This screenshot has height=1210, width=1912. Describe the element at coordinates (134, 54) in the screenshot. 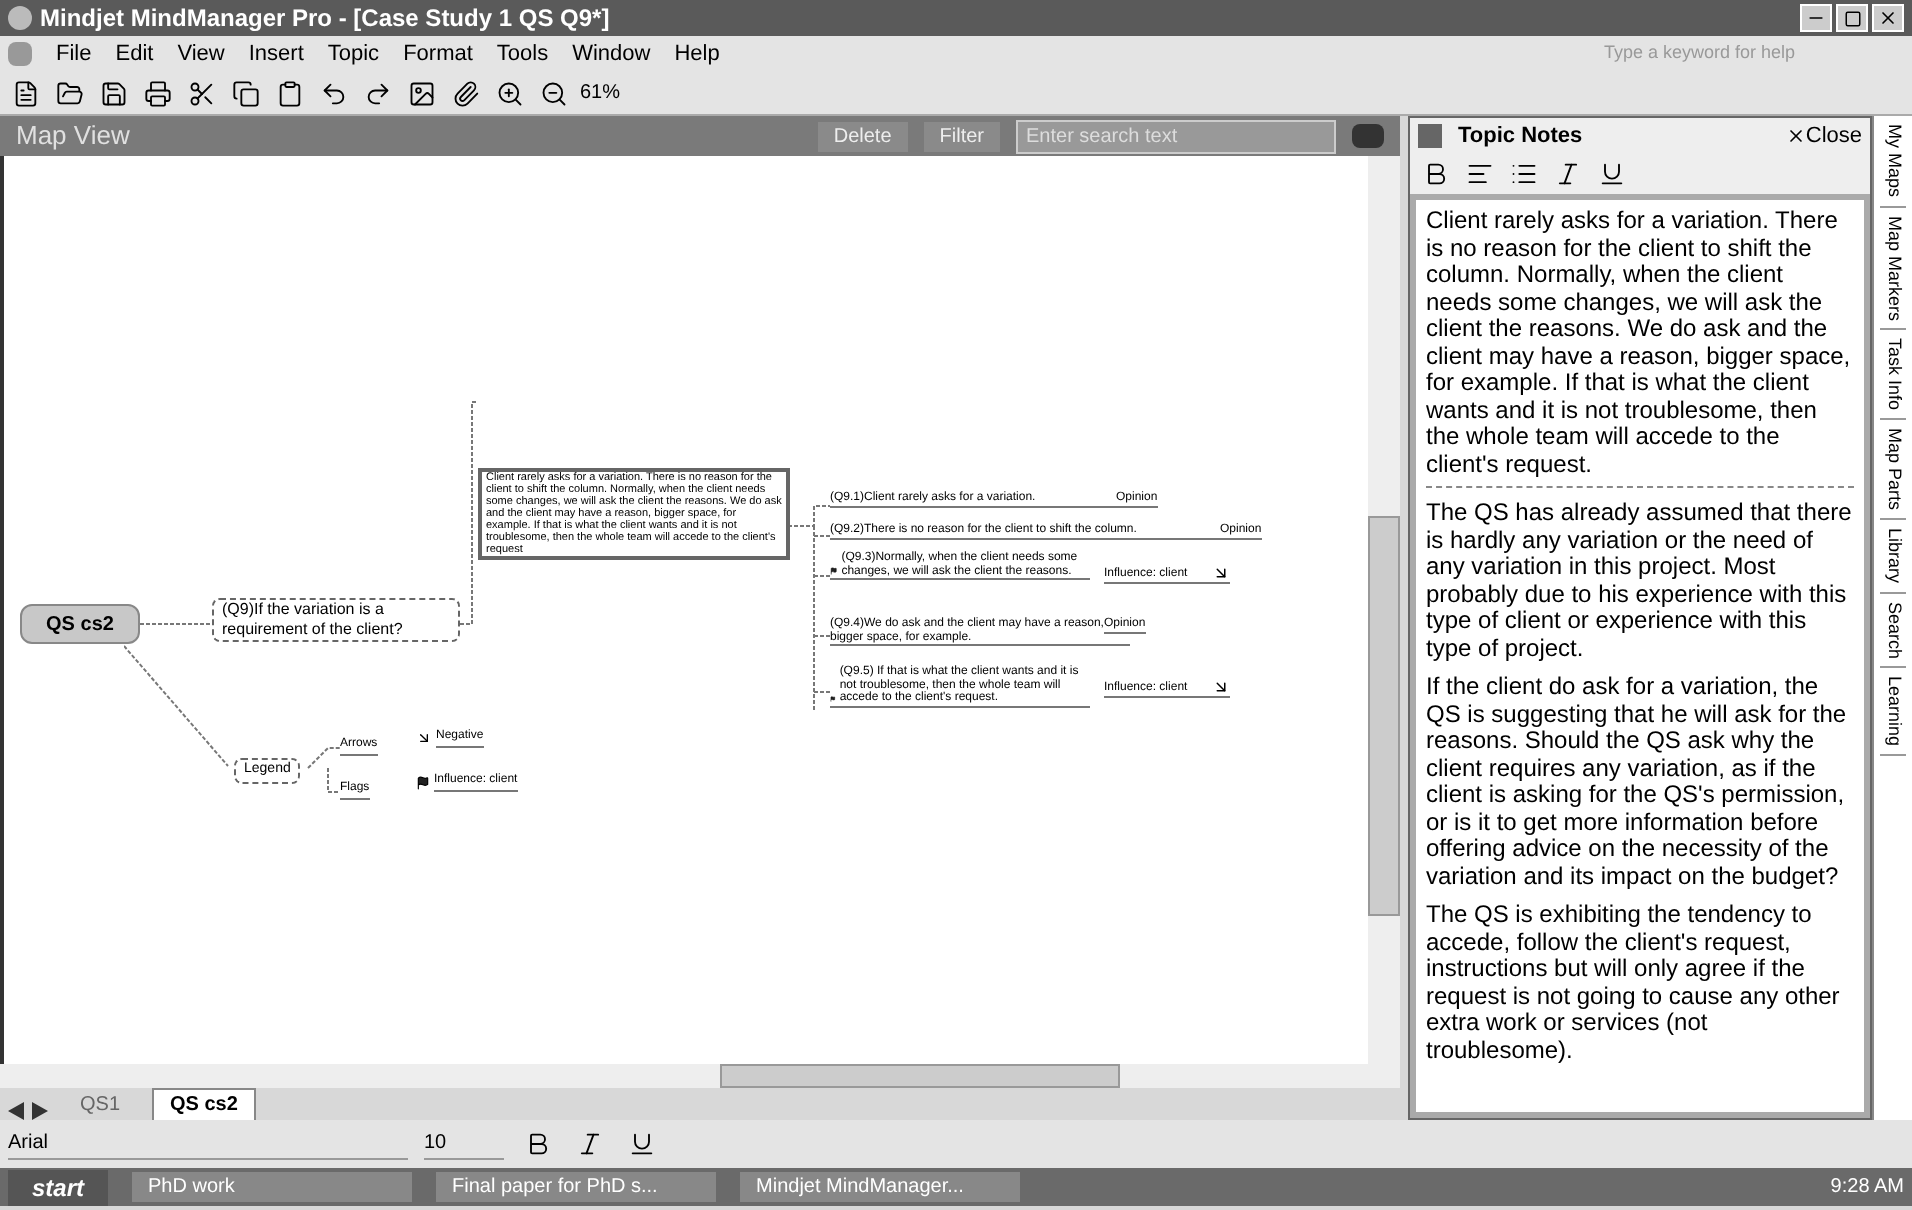

I see `menu-item: Edit` at that location.